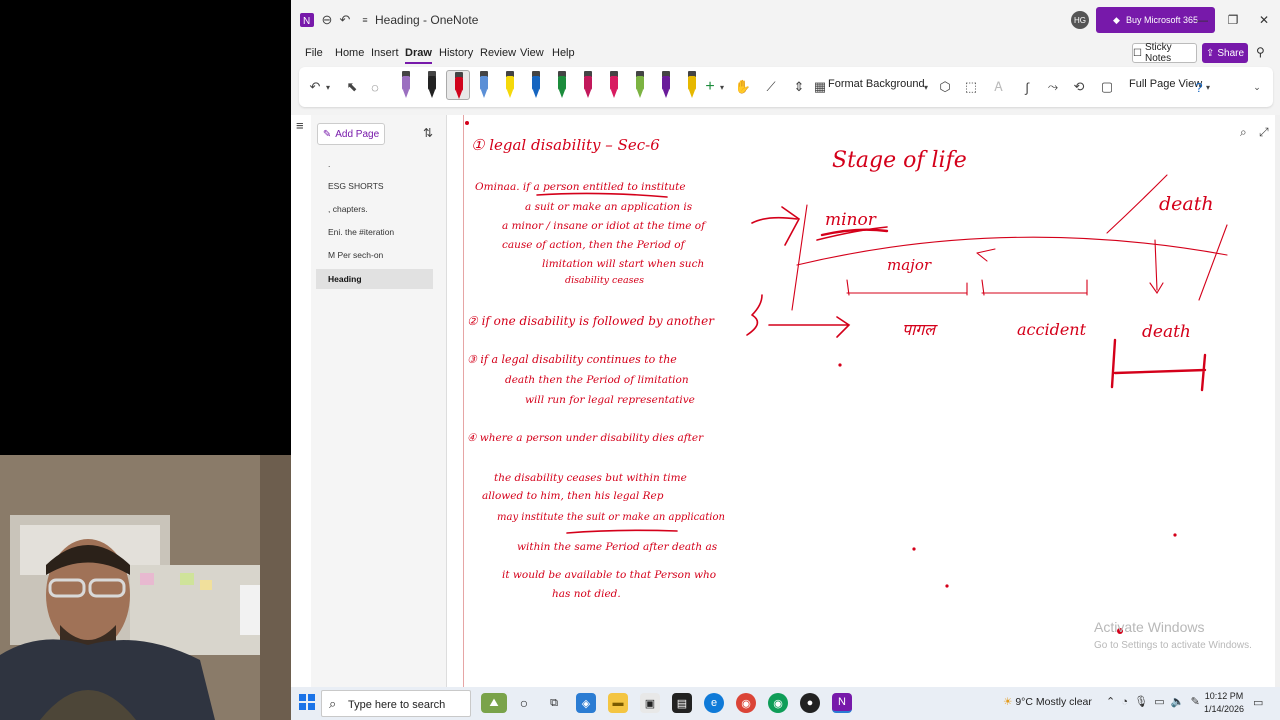 This screenshot has width=1280, height=720. Describe the element at coordinates (349, 53) in the screenshot. I see `menu-home: Home` at that location.